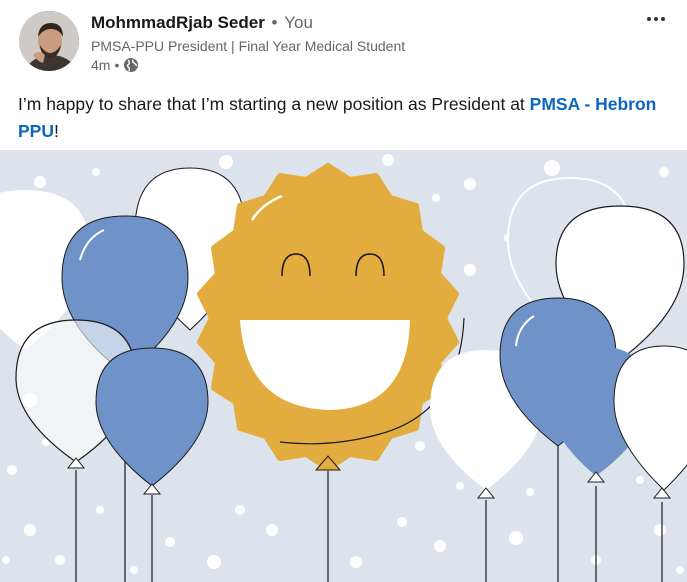  I want to click on more-horizontal-icon, so click(656, 19).